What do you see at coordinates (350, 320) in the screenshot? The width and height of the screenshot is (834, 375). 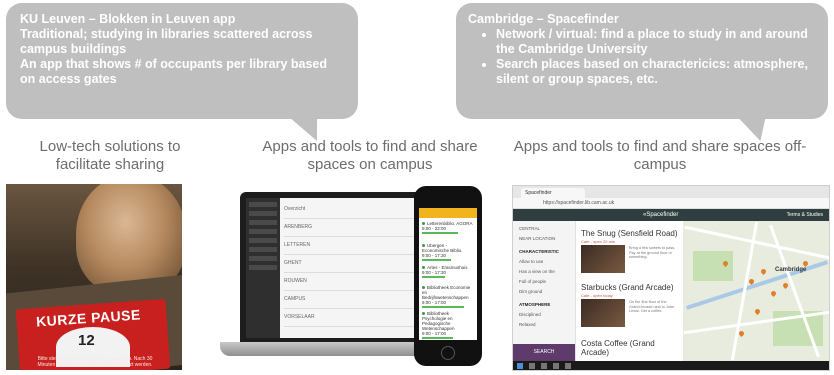 I see `library-row: VORSELAAR` at bounding box center [350, 320].